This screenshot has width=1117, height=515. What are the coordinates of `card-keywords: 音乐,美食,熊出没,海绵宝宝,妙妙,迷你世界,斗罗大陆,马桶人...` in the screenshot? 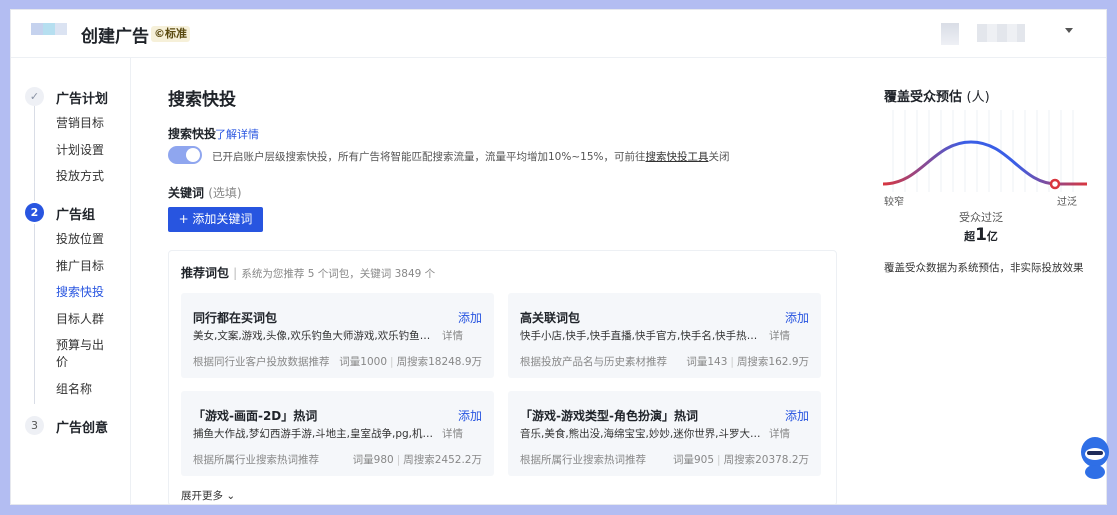 It's located at (643, 434).